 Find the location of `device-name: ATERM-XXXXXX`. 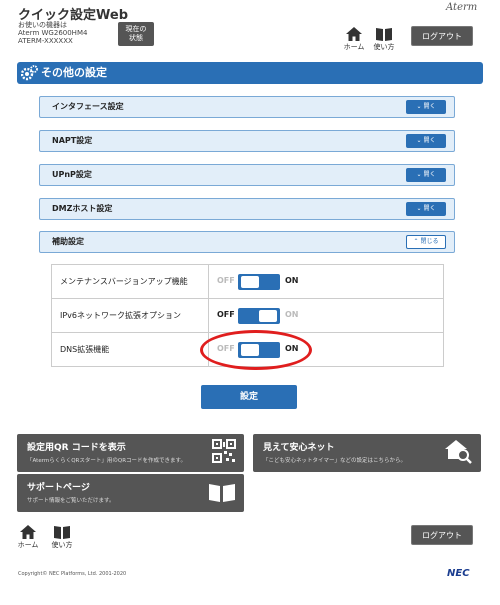

device-name: ATERM-XXXXXX is located at coordinates (45, 41).